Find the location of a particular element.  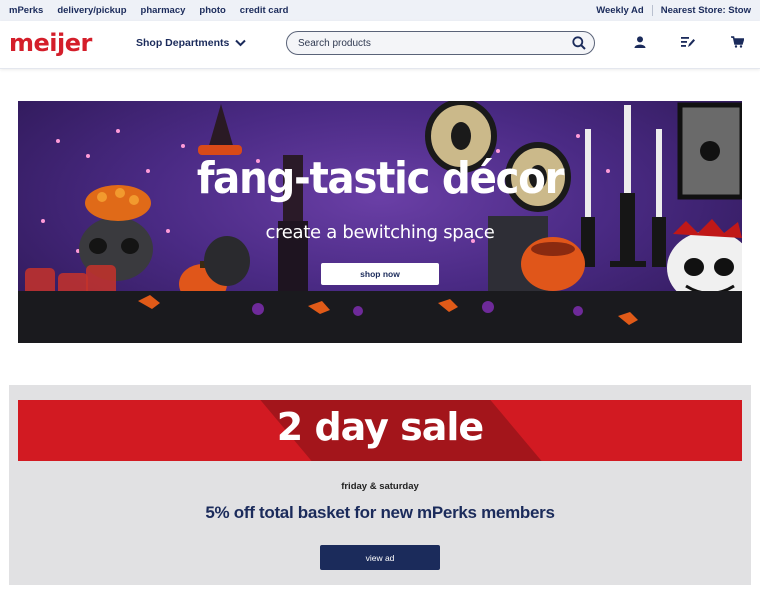

chevron-down-icon is located at coordinates (241, 43).